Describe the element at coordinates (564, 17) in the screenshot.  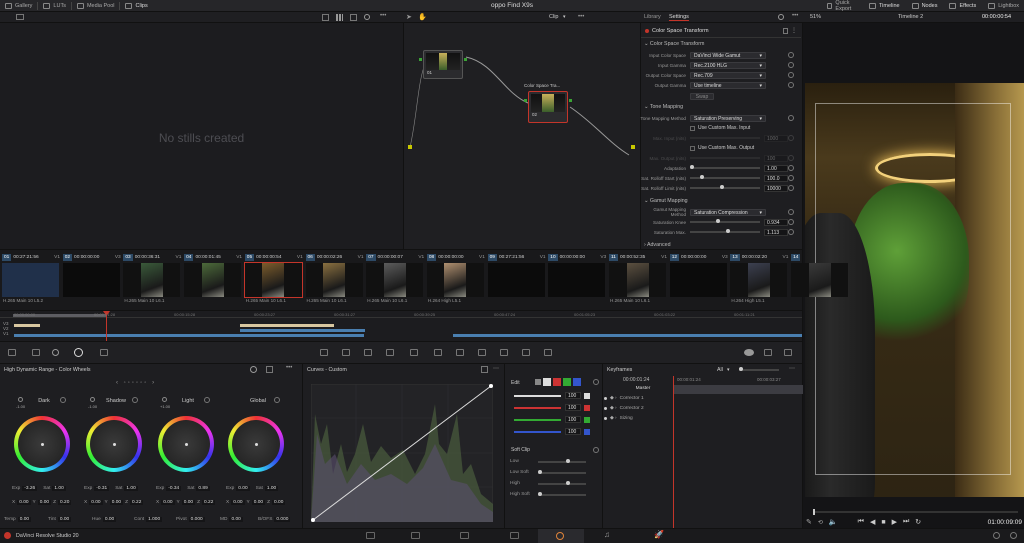
I see `chevron-down-icon: ▾` at that location.